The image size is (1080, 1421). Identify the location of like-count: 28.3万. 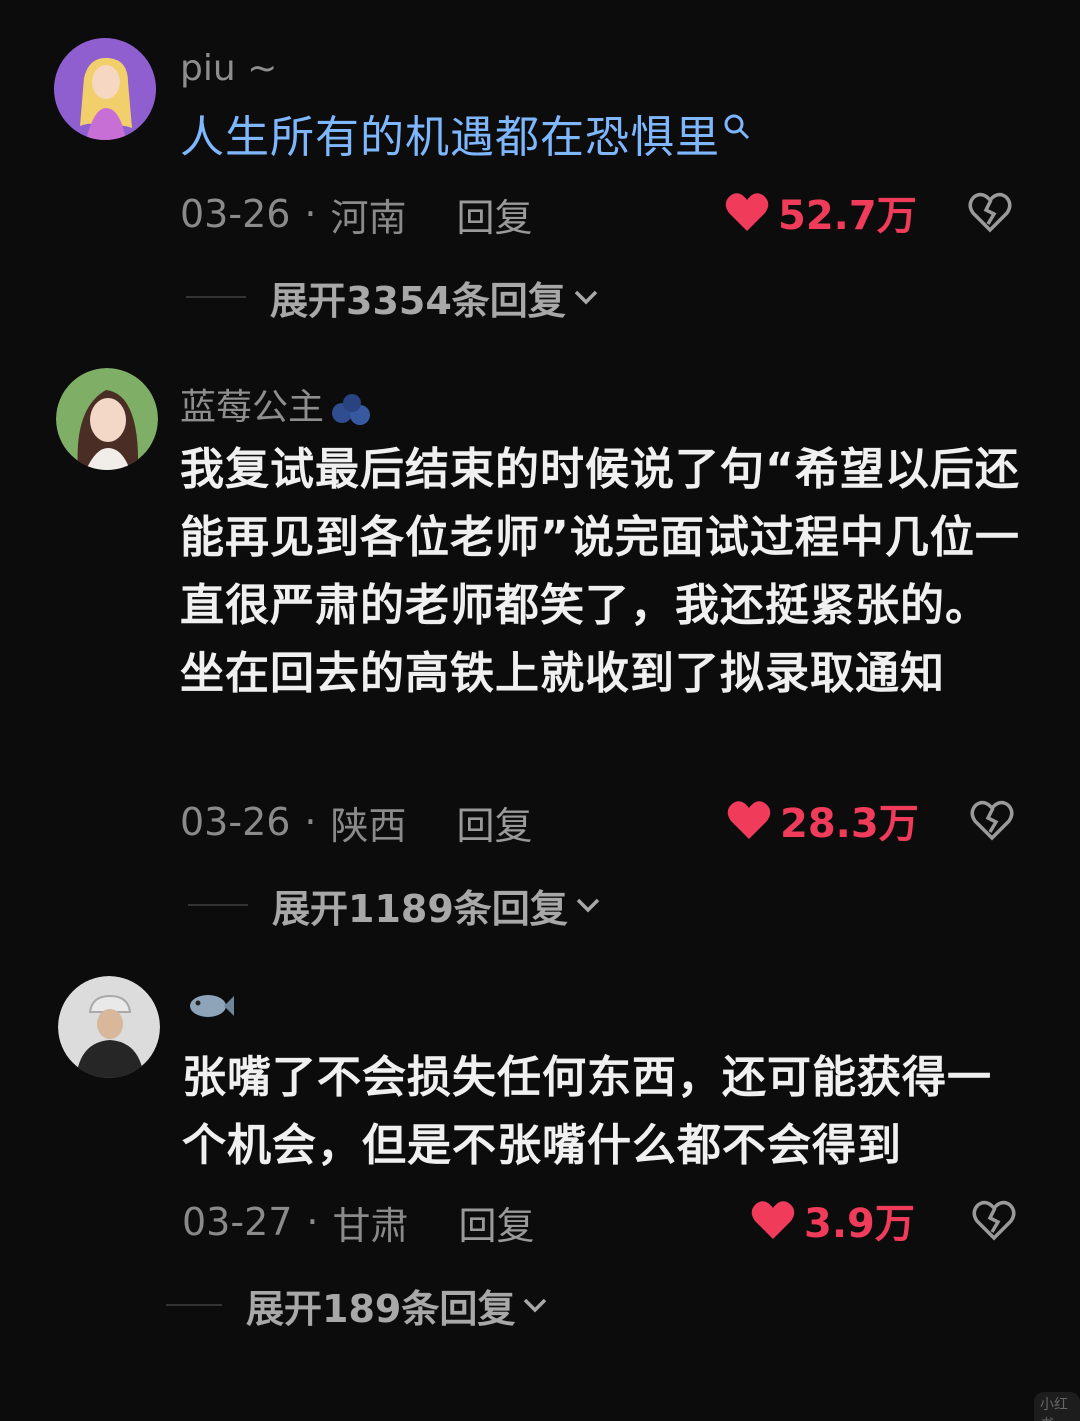
(849, 824).